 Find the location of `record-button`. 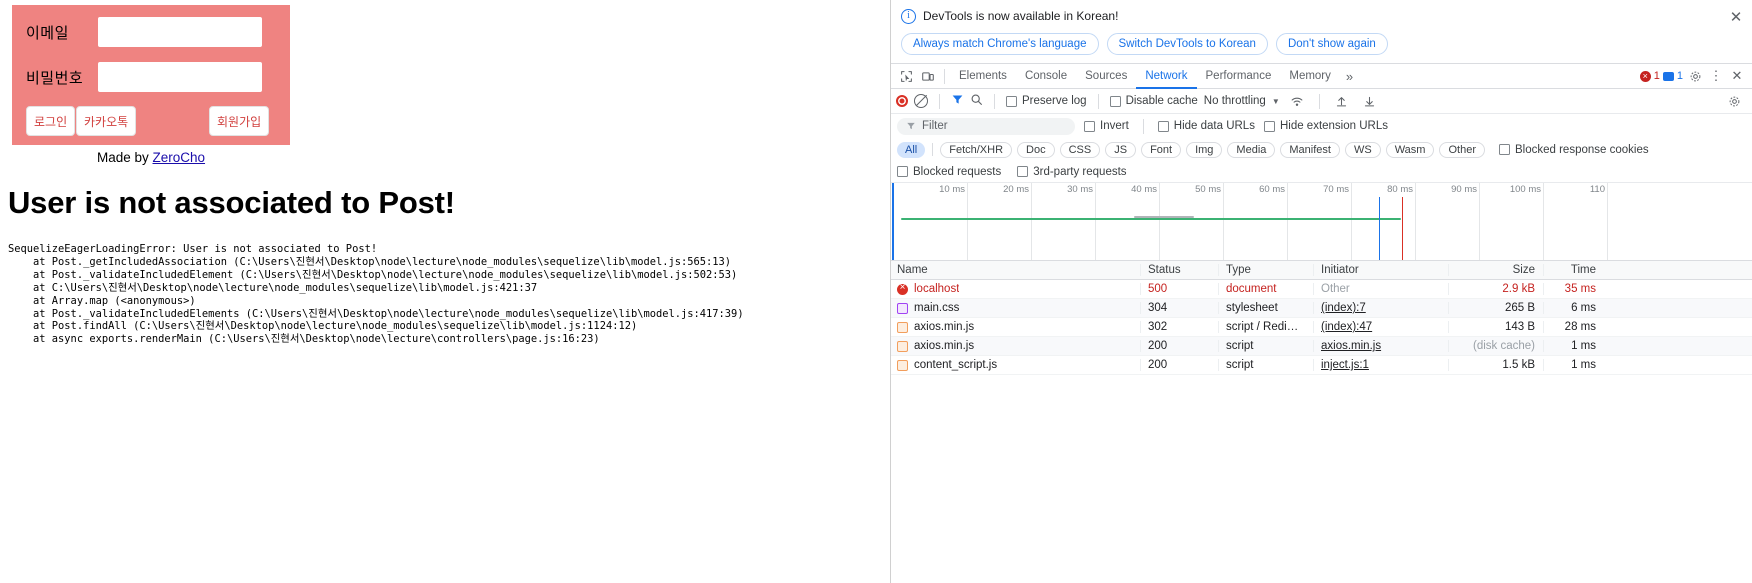

record-button is located at coordinates (902, 101).